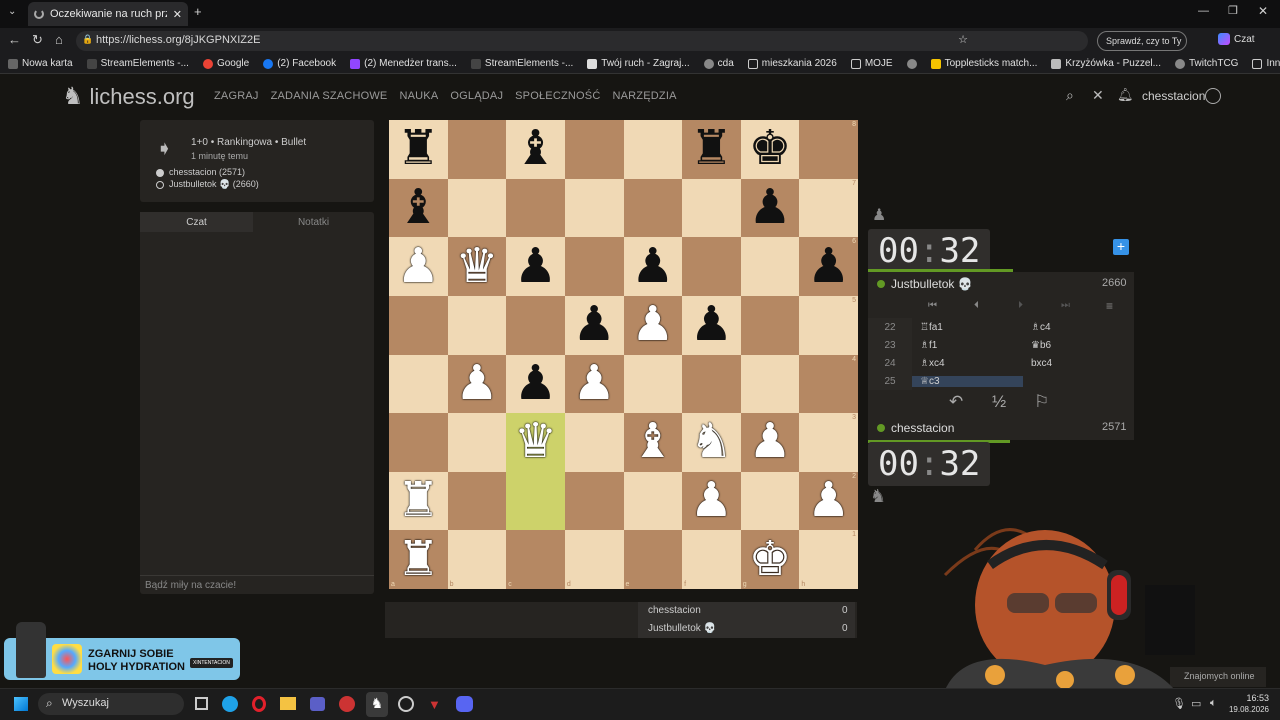 The image size is (1280, 720). I want to click on square-c4: ♟, so click(535, 384).